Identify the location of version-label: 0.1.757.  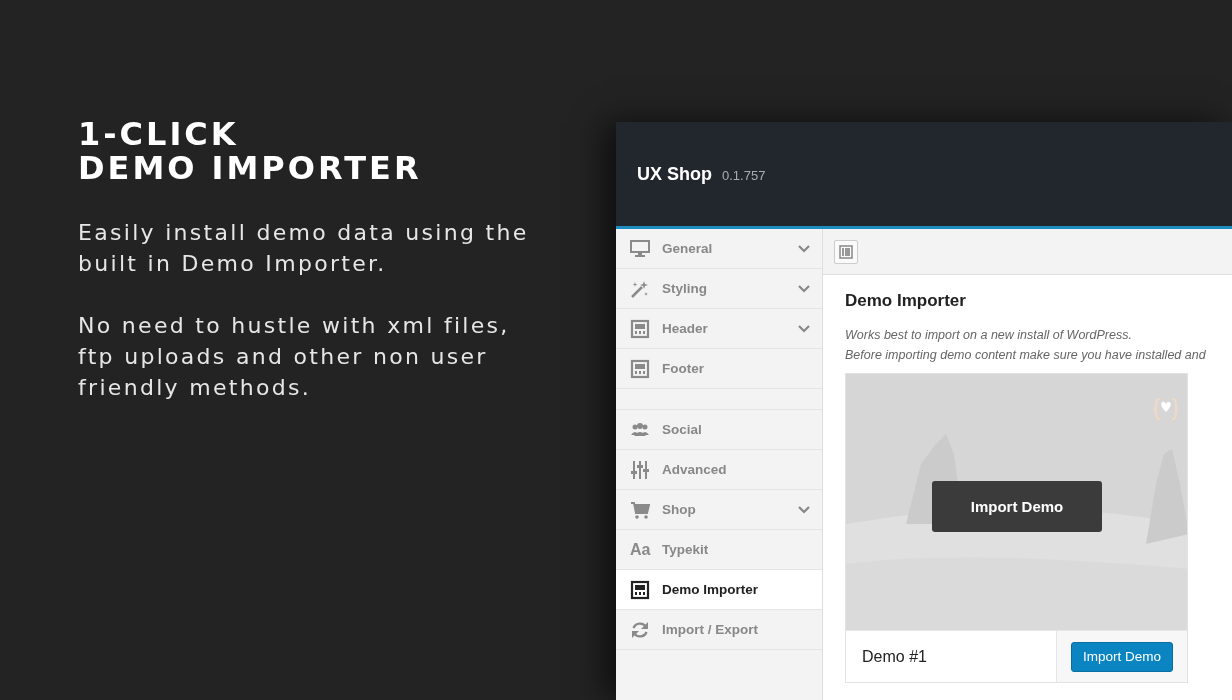
(744, 175).